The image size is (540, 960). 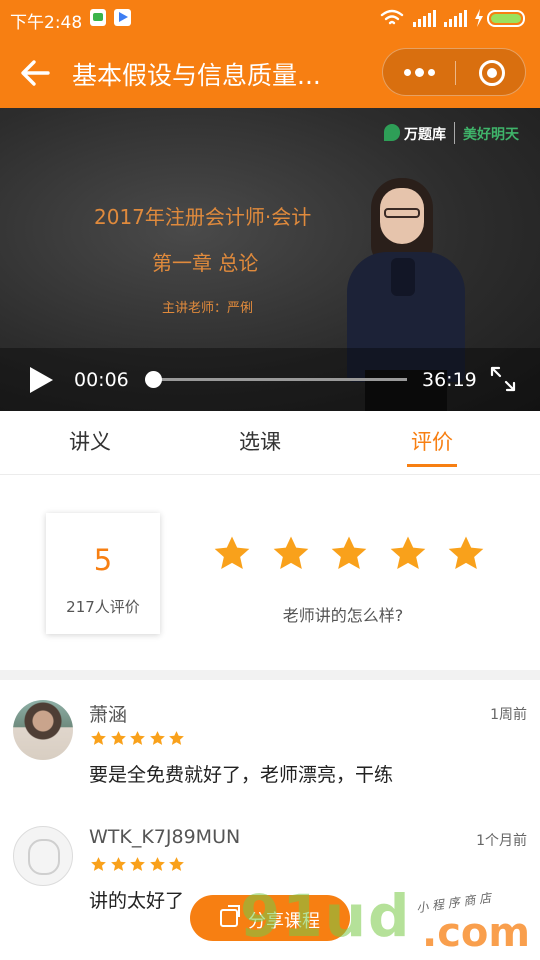 I want to click on back-arrow-icon, so click(x=36, y=73).